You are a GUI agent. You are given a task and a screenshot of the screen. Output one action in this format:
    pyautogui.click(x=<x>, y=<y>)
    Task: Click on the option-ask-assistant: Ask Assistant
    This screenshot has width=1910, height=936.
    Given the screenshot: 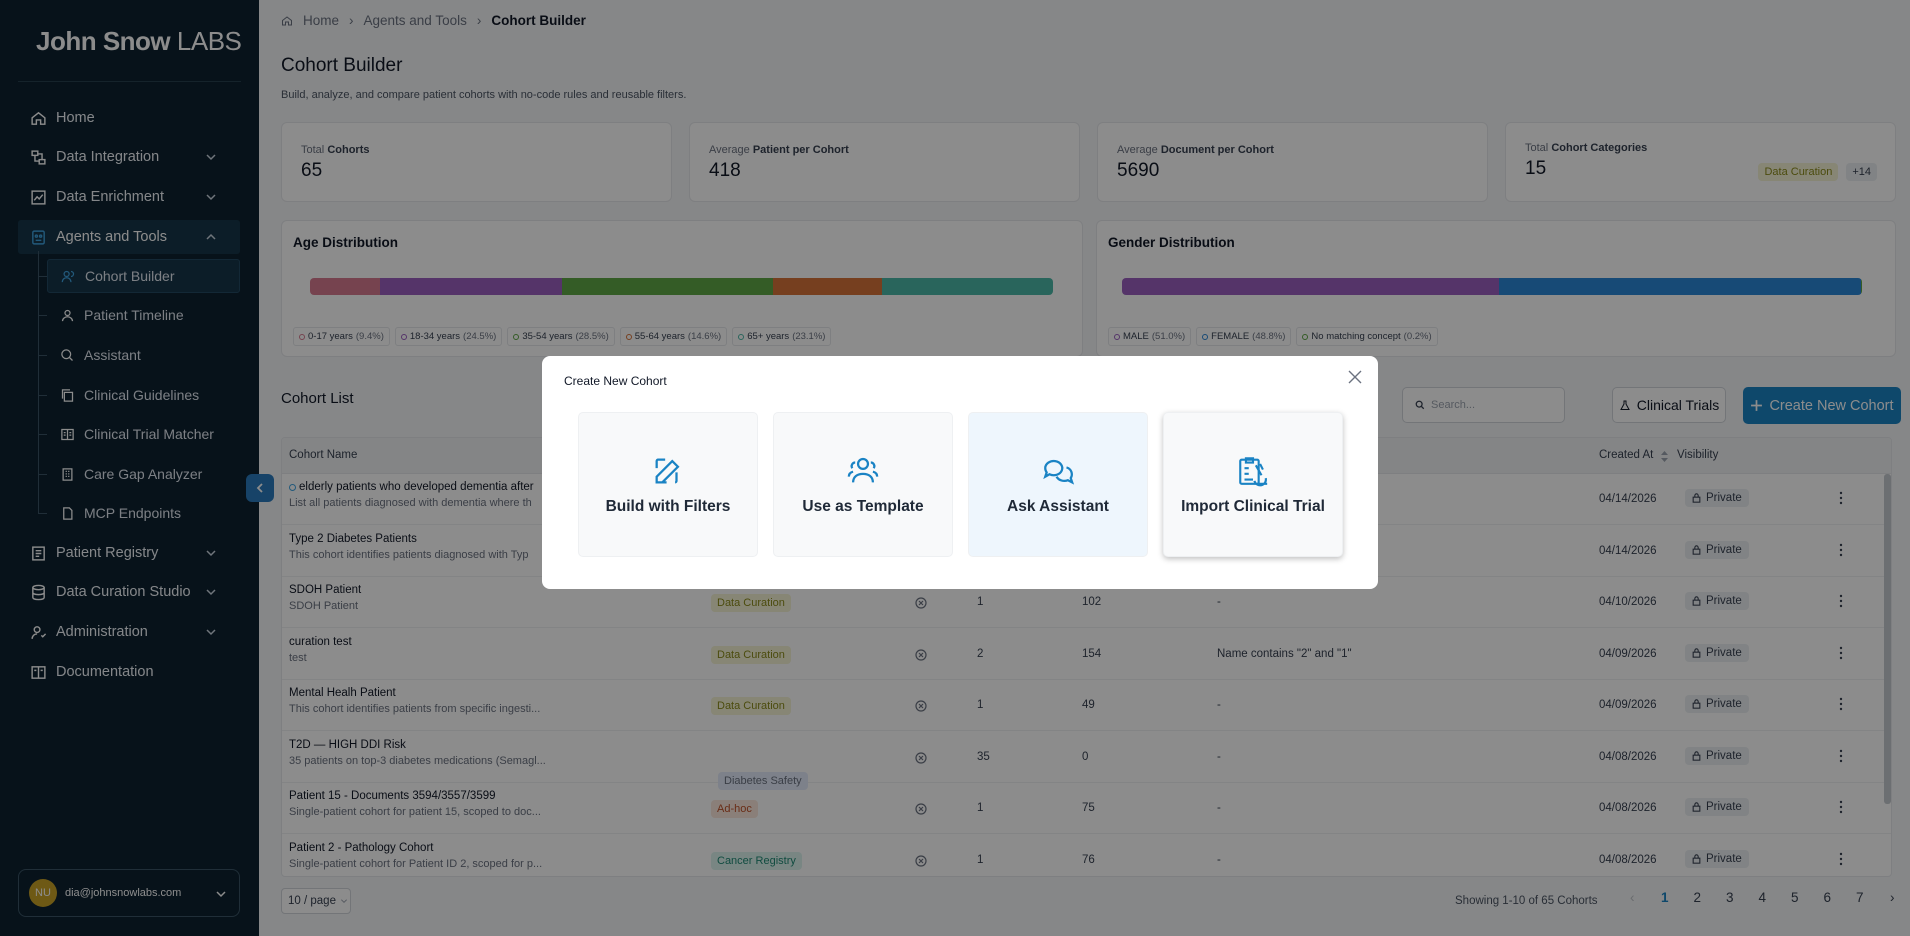 What is the action you would take?
    pyautogui.click(x=1058, y=484)
    